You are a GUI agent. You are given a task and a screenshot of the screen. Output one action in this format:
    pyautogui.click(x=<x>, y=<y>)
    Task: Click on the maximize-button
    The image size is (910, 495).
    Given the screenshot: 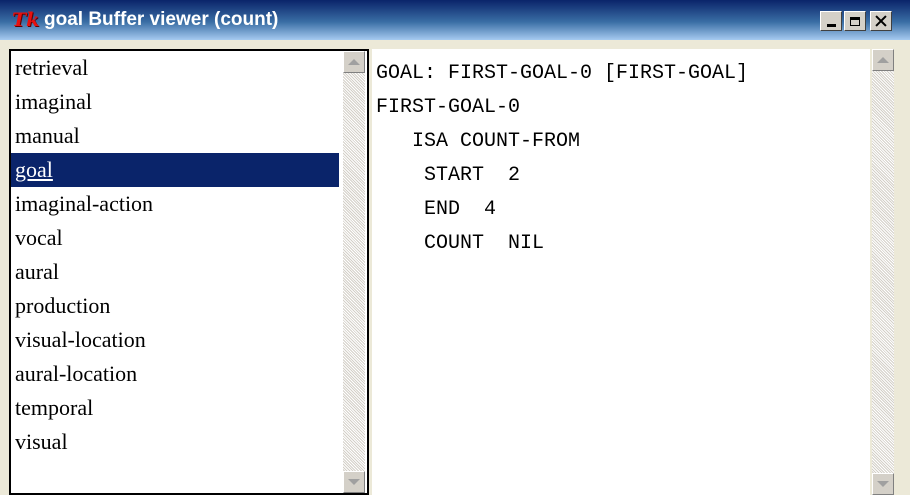 What is the action you would take?
    pyautogui.click(x=855, y=21)
    